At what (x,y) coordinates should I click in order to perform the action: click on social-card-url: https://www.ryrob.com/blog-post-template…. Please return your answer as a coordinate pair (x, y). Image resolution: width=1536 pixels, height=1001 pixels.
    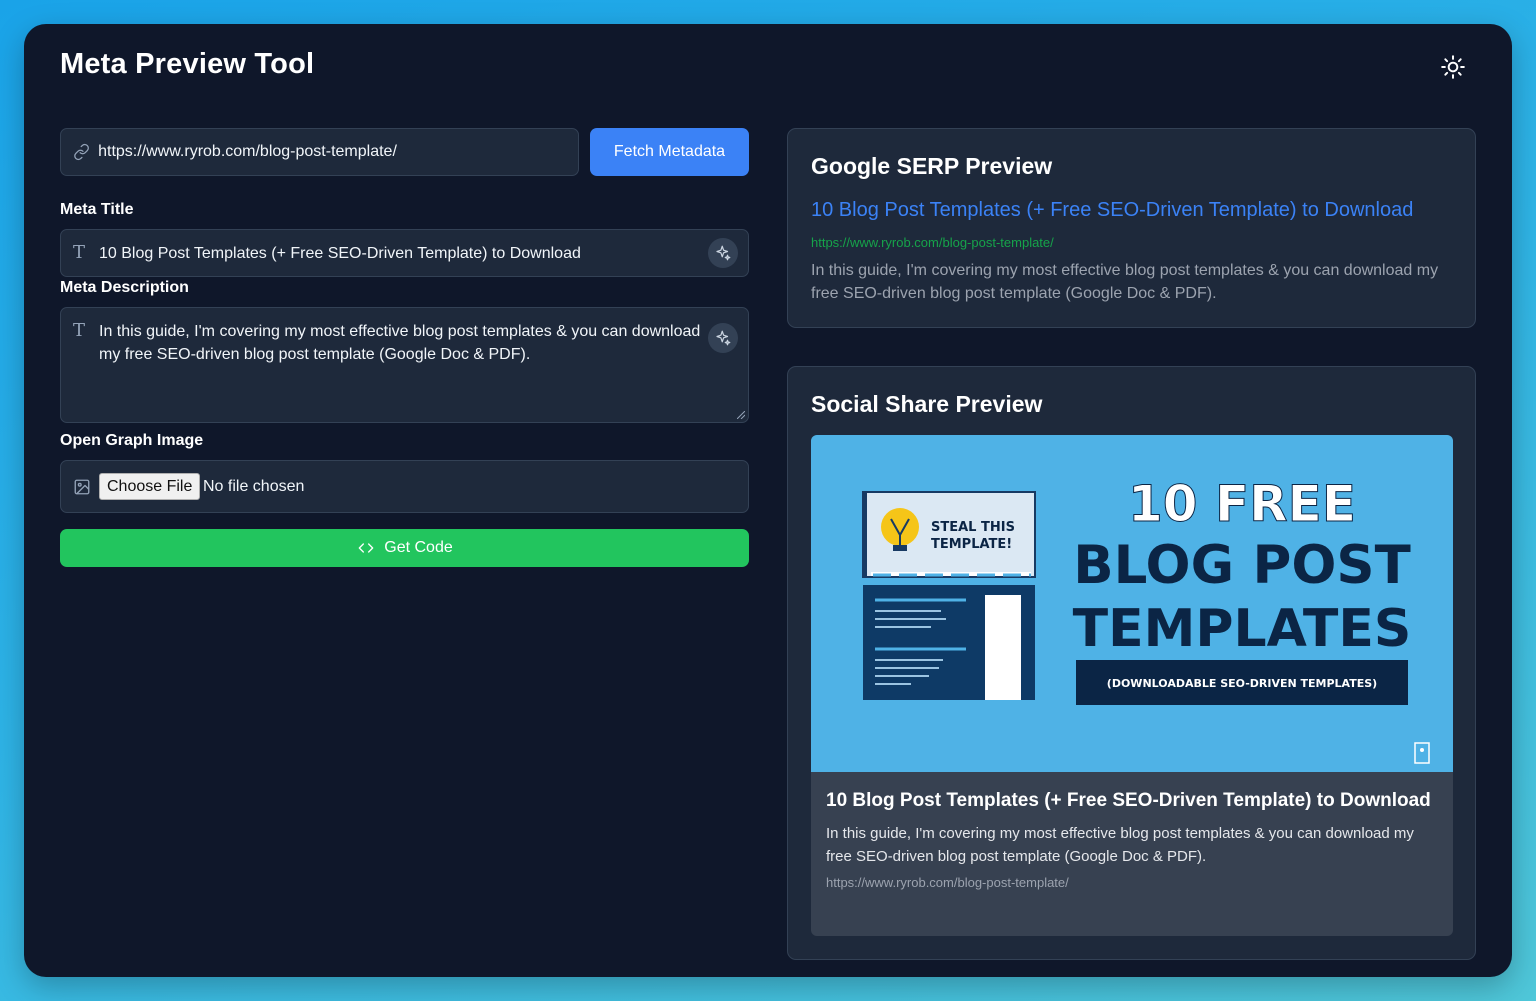
    Looking at the image, I should click on (947, 882).